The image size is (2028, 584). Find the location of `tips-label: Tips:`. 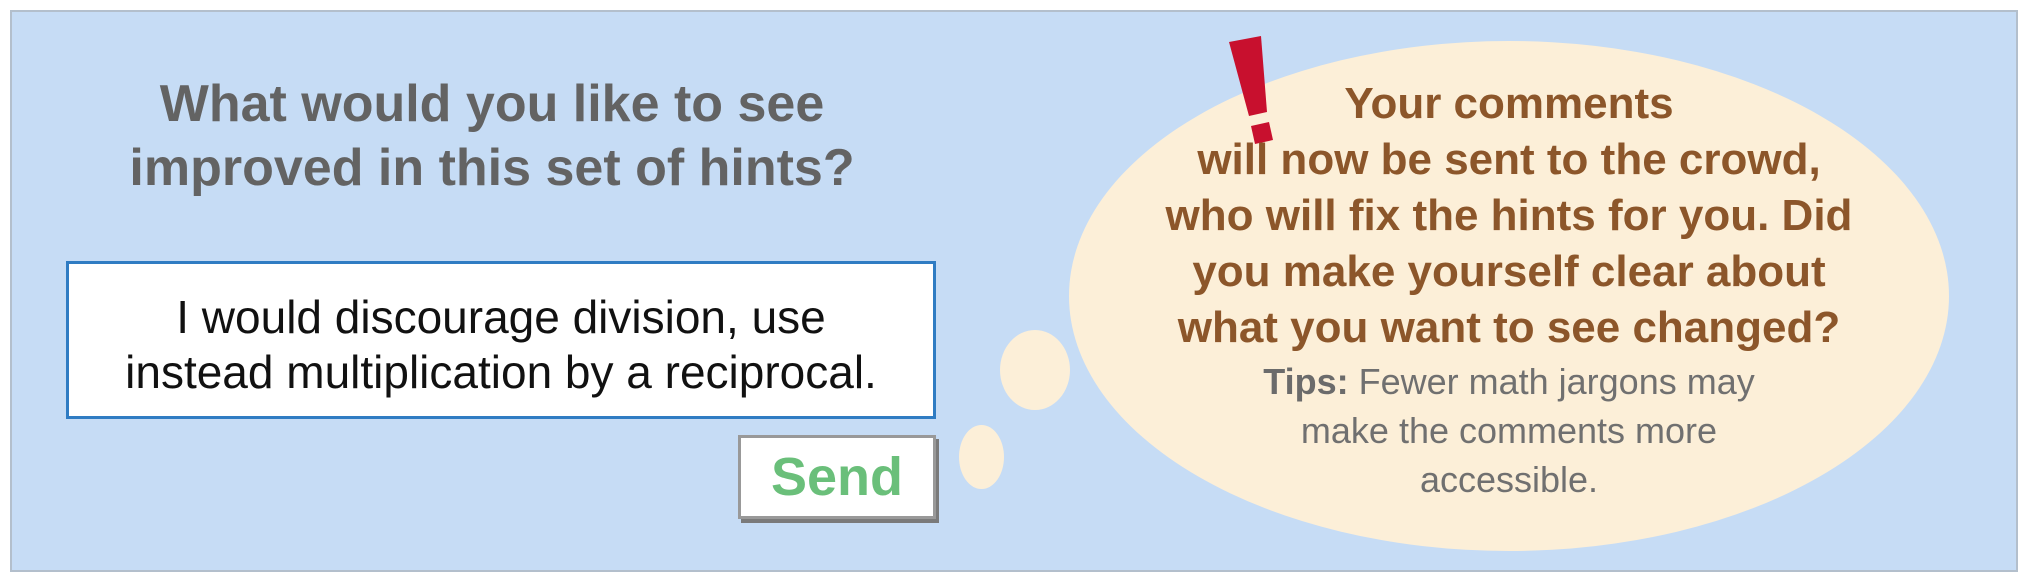

tips-label: Tips: is located at coordinates (1306, 381).